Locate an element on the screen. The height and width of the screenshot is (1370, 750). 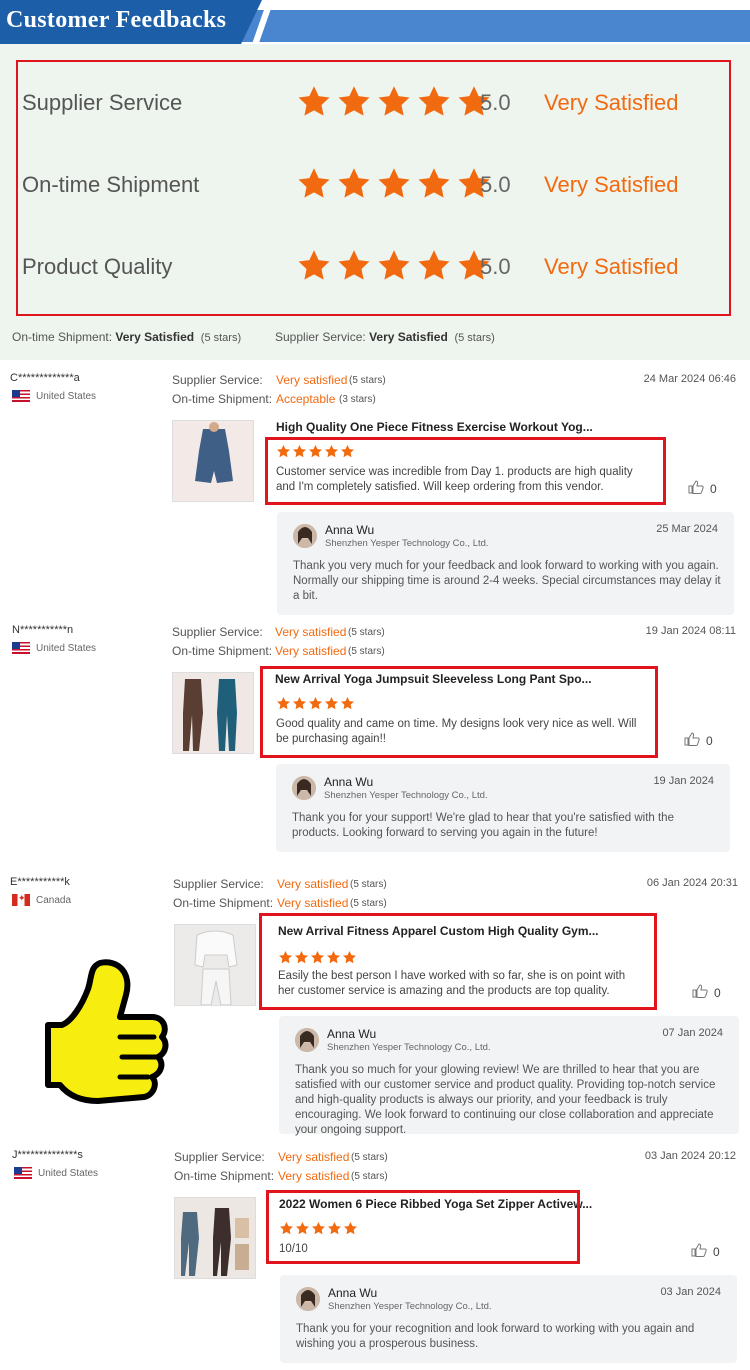
summary-row-product-quality: Product Quality 5.0 Very Satisfied is located at coordinates (367, 268).